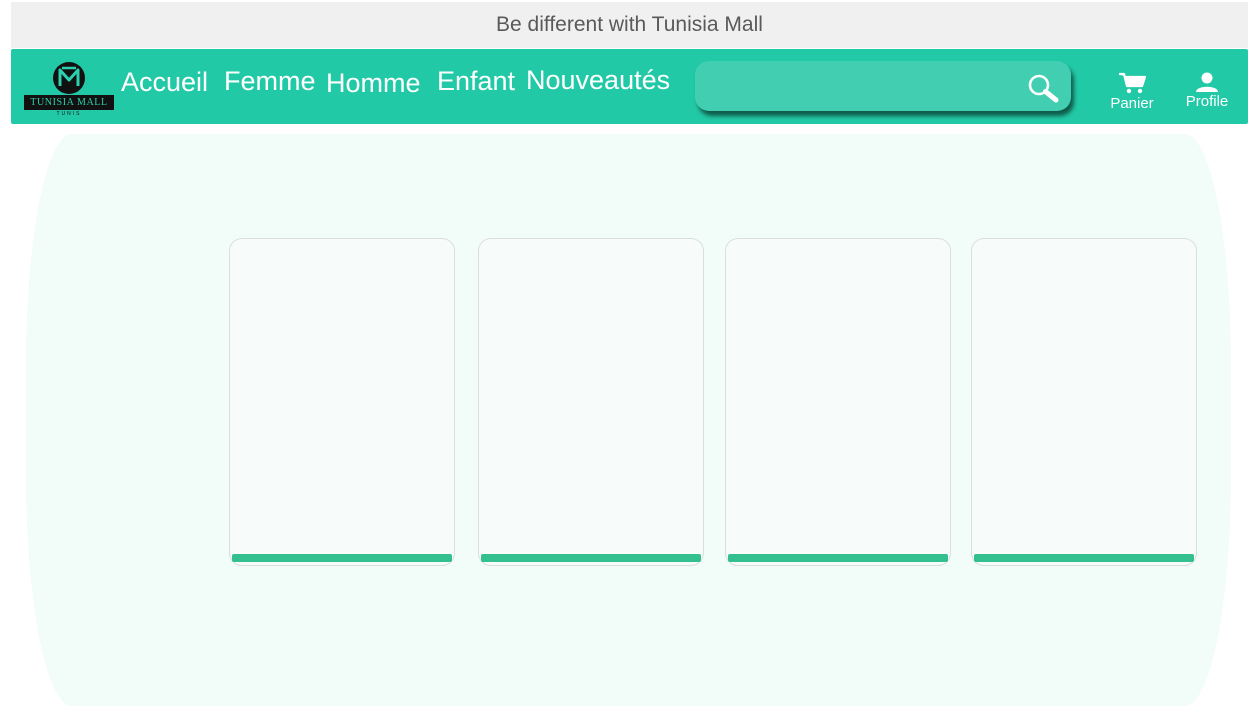 This screenshot has width=1260, height=720. I want to click on nav-link-homme: Homme, so click(373, 83).